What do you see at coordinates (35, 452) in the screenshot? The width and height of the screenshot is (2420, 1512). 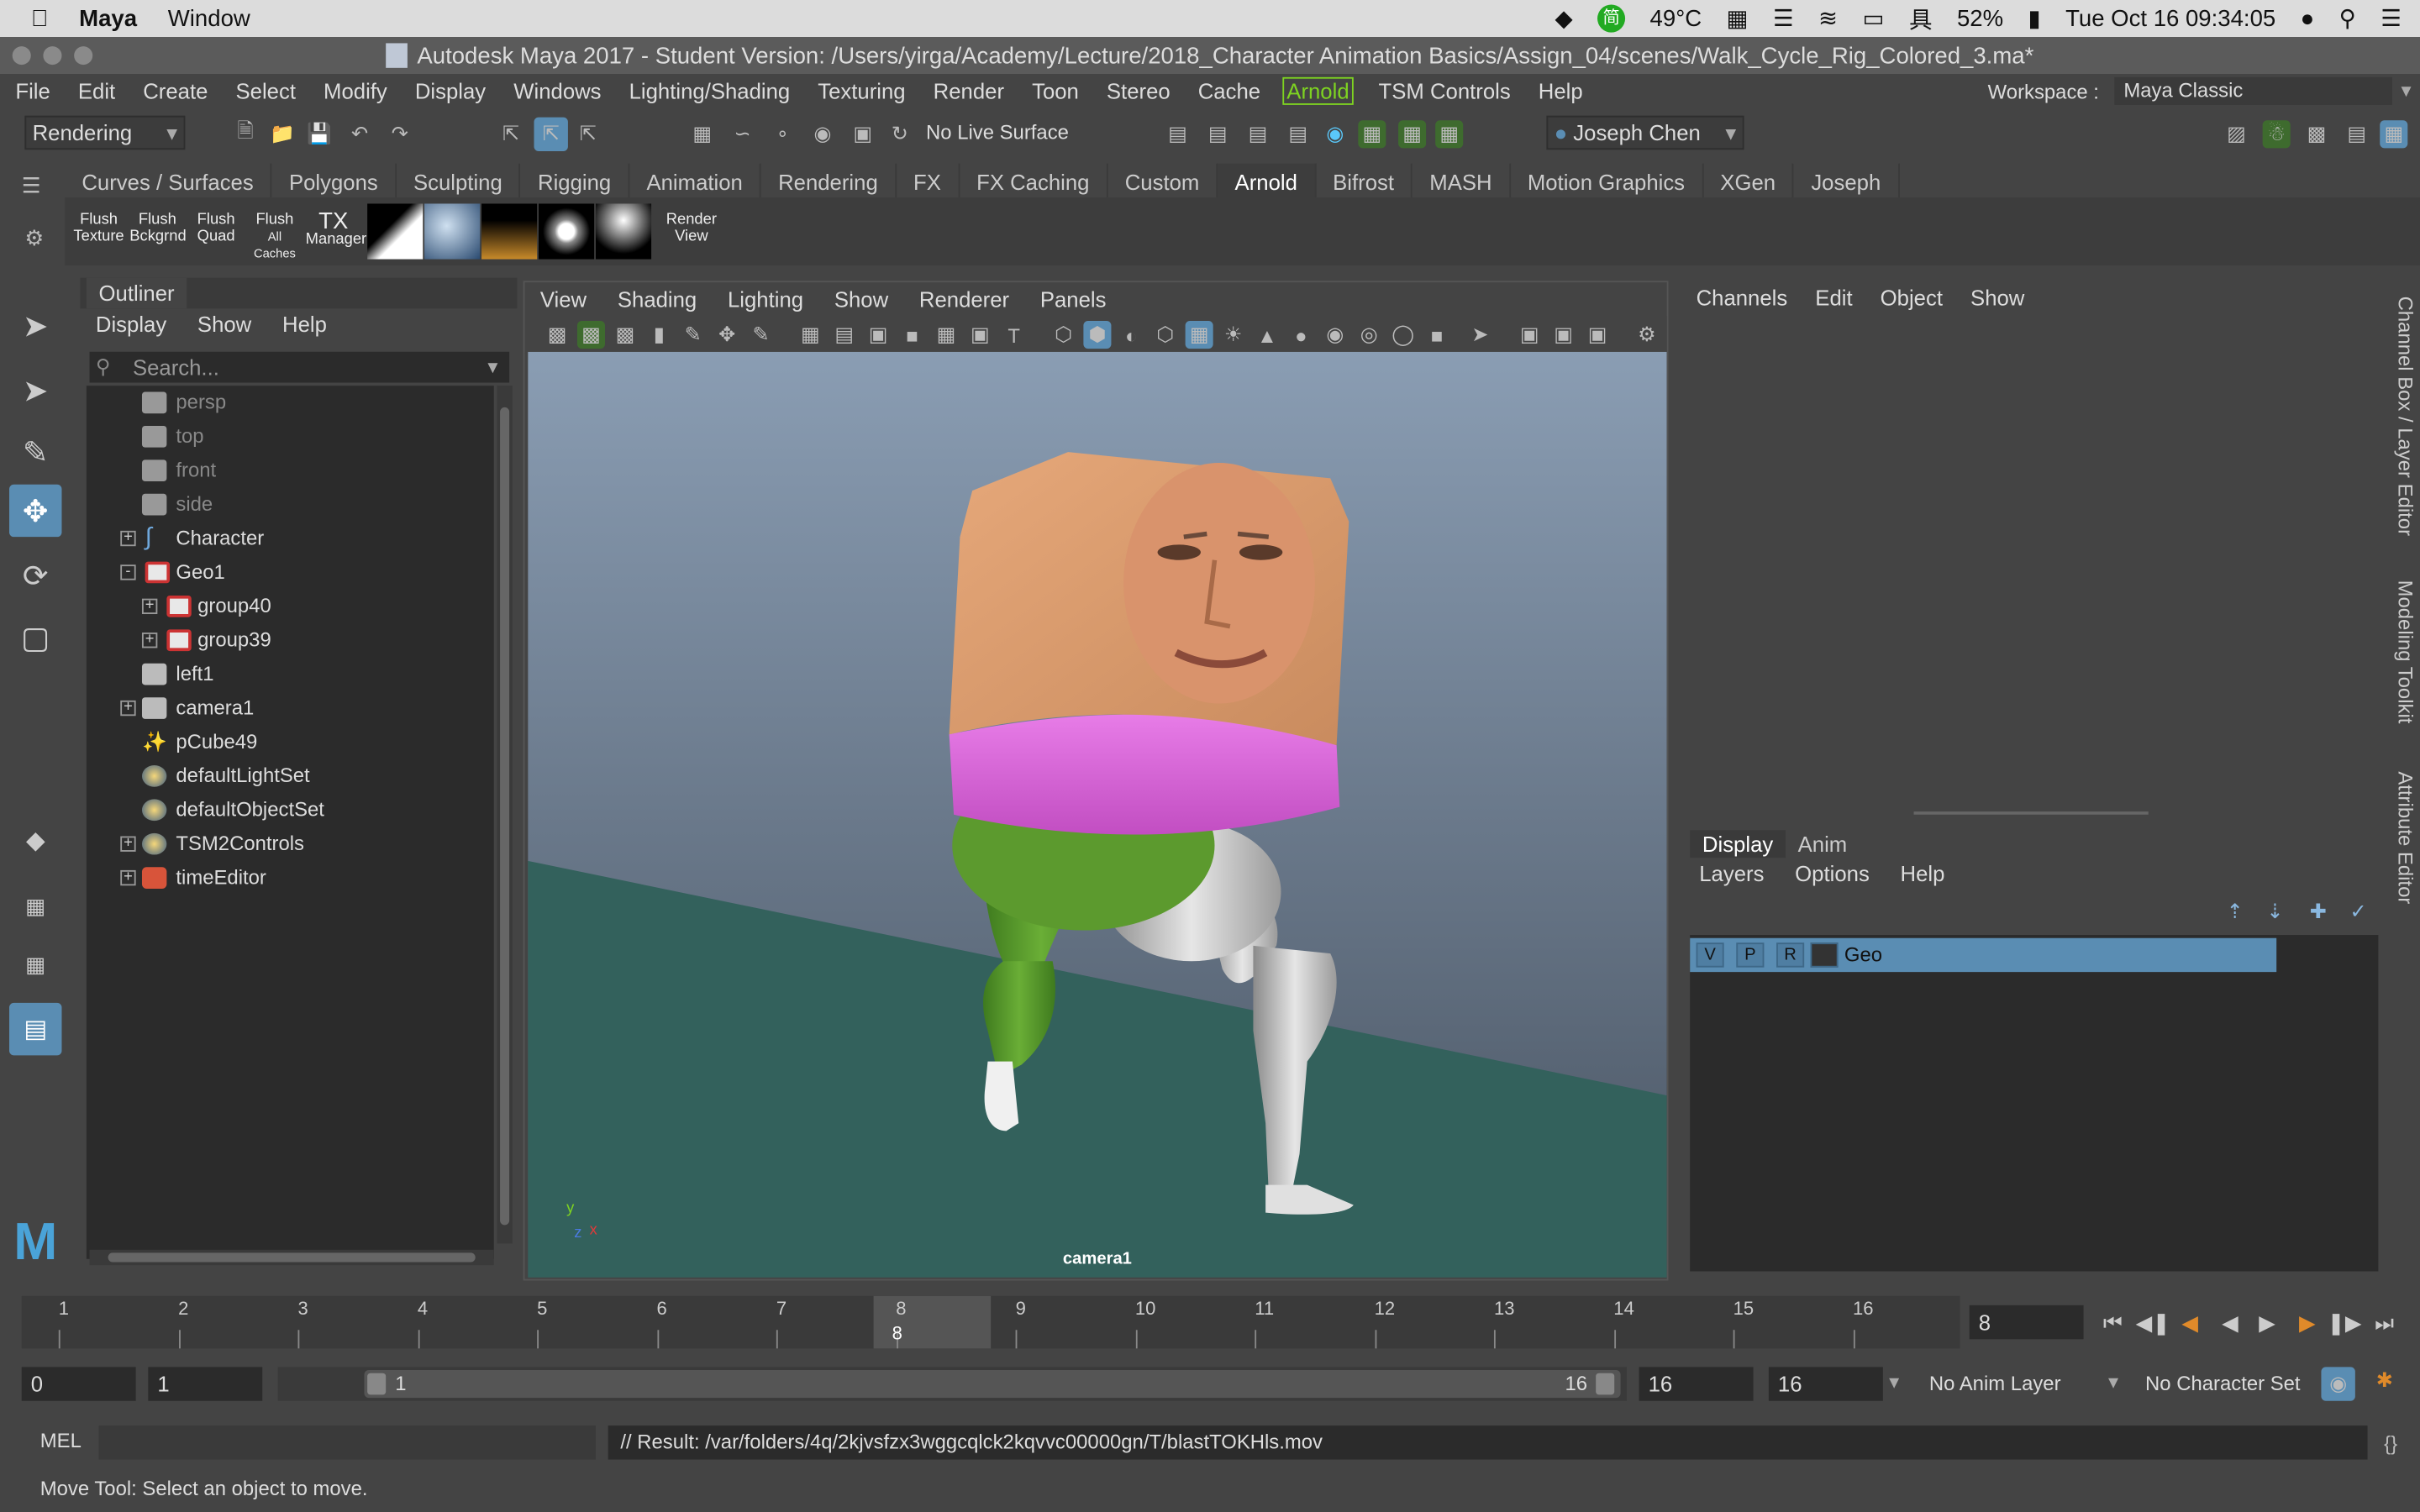 I see `paint-select-tool-icon: ✎` at bounding box center [35, 452].